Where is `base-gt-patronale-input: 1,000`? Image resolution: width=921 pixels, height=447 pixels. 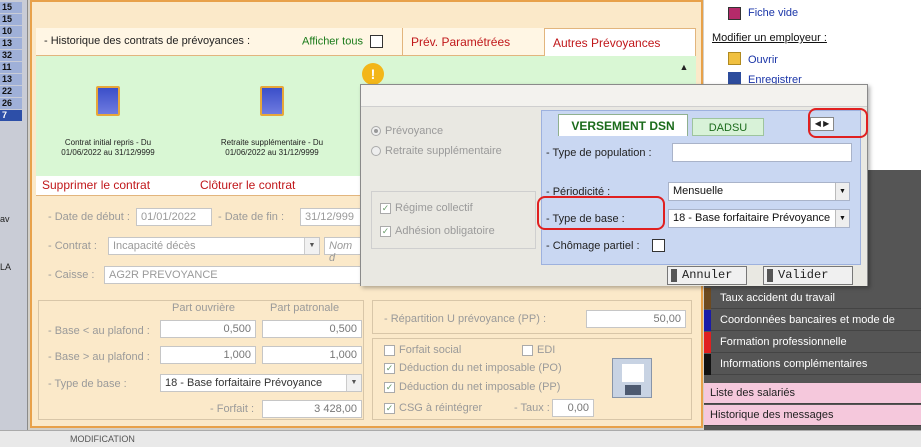
base-gt-patronale-input: 1,000 is located at coordinates (312, 355).